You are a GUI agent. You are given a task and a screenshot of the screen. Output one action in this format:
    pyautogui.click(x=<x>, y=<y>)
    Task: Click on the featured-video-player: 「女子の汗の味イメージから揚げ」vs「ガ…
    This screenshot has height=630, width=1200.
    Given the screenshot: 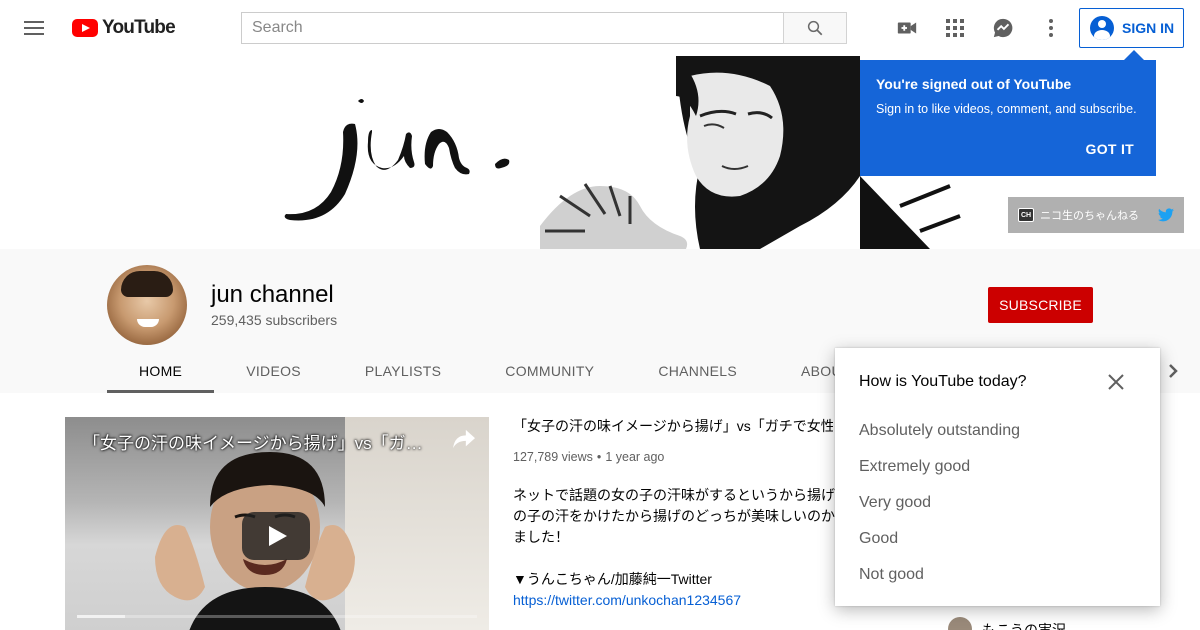 What is the action you would take?
    pyautogui.click(x=277, y=523)
    